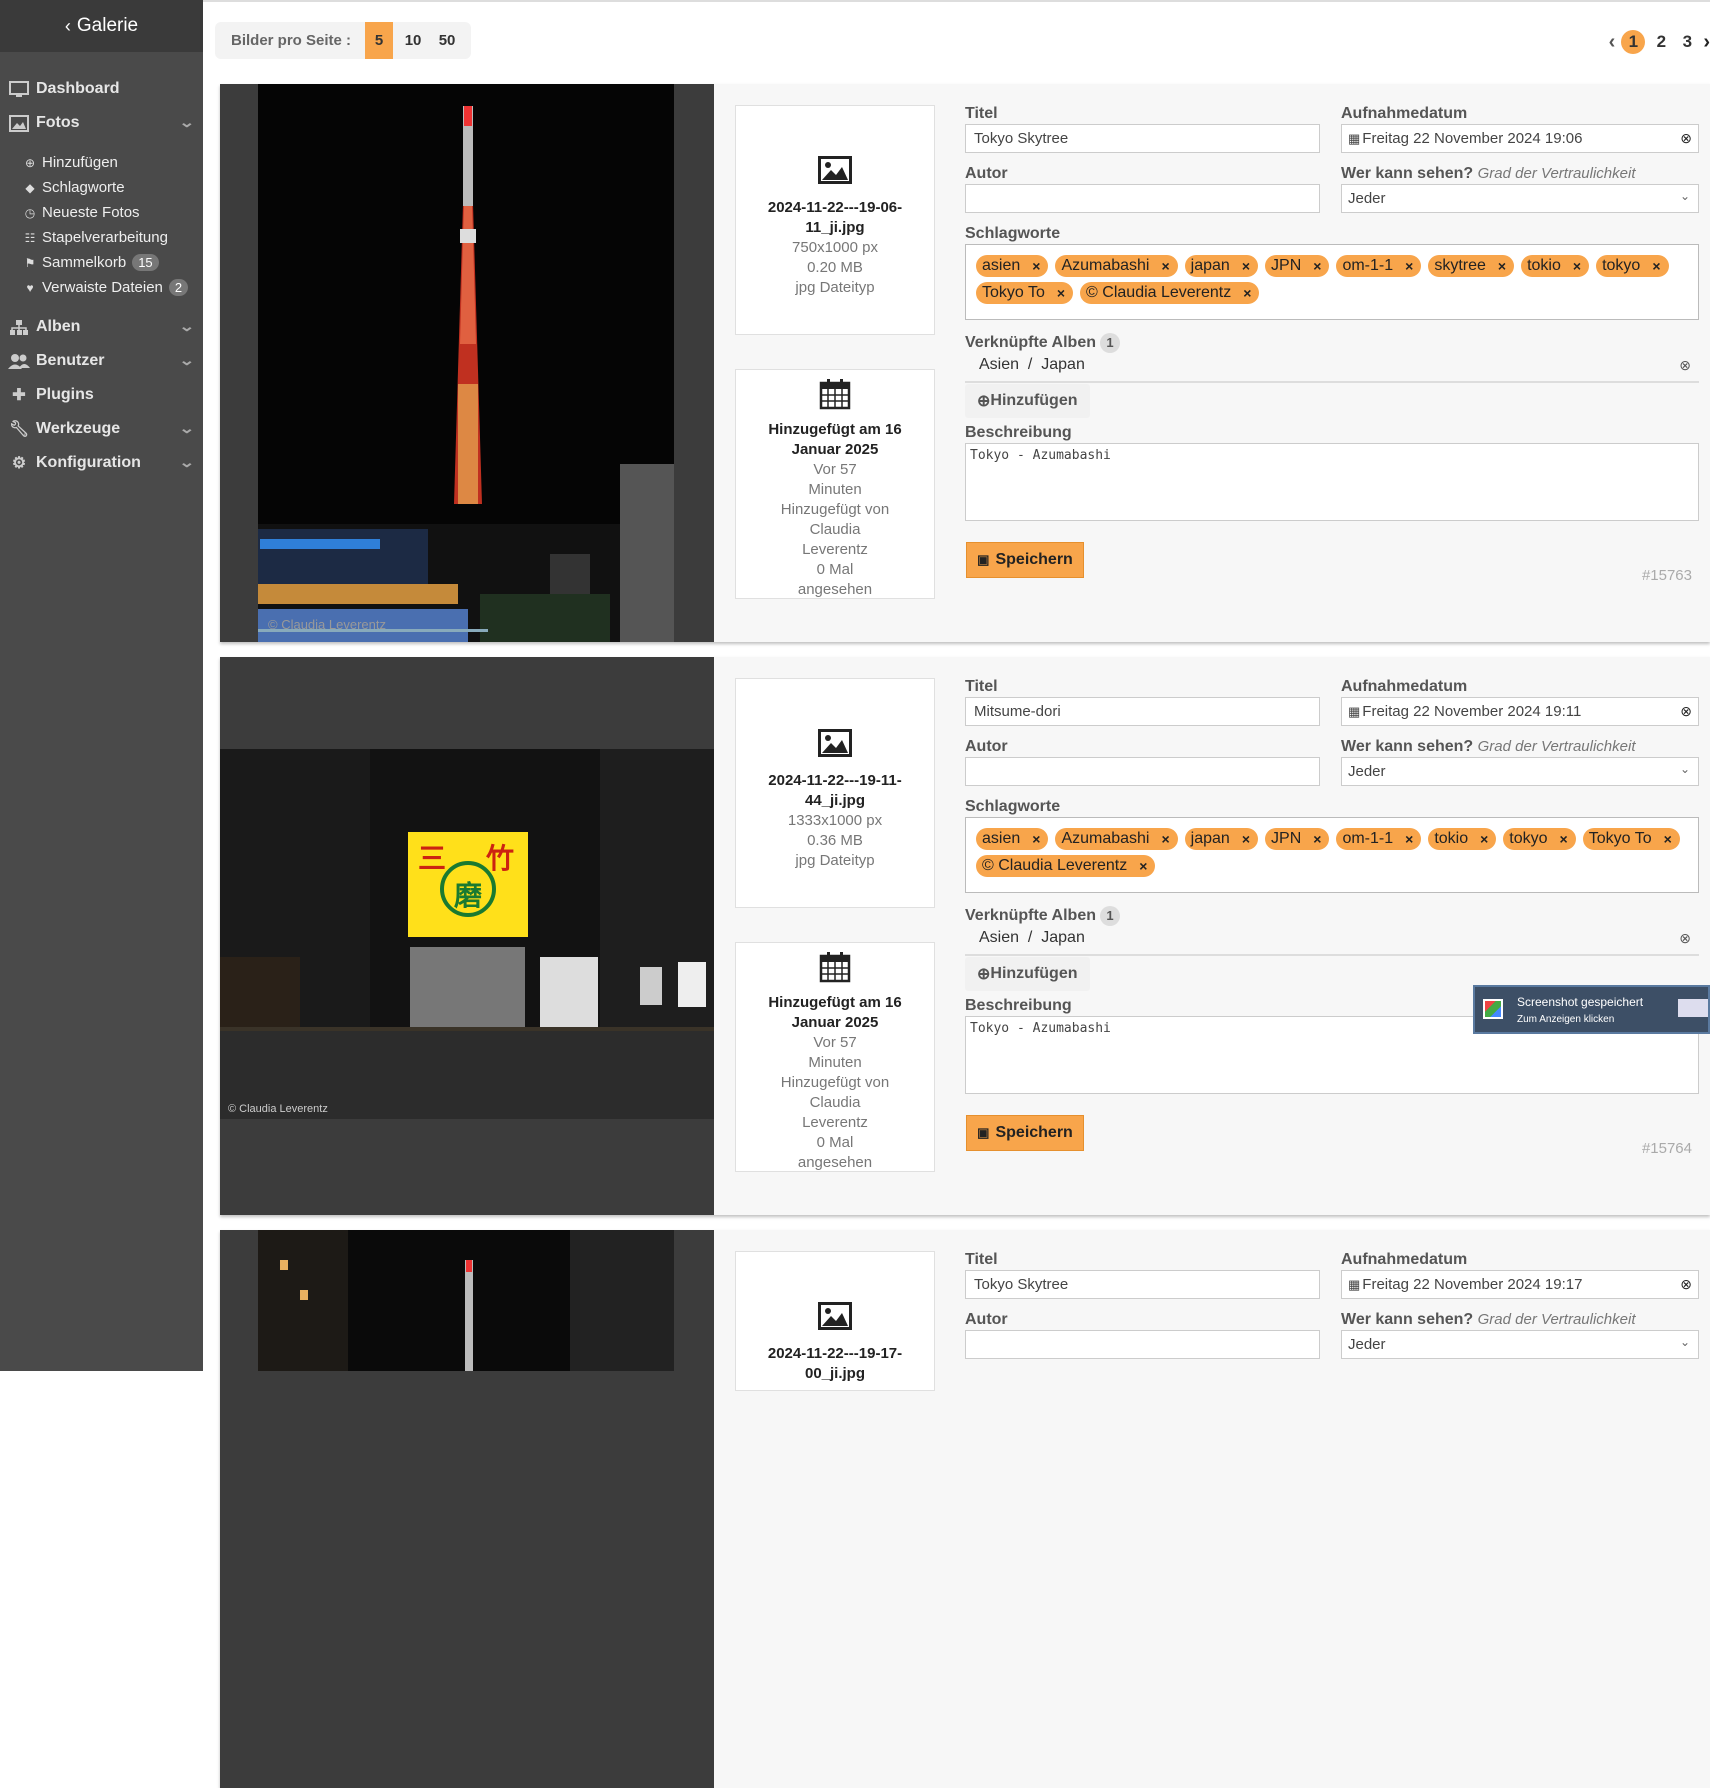 This screenshot has width=1710, height=1788. Describe the element at coordinates (1354, 711) in the screenshot. I see `calendar-icon: ▦` at that location.